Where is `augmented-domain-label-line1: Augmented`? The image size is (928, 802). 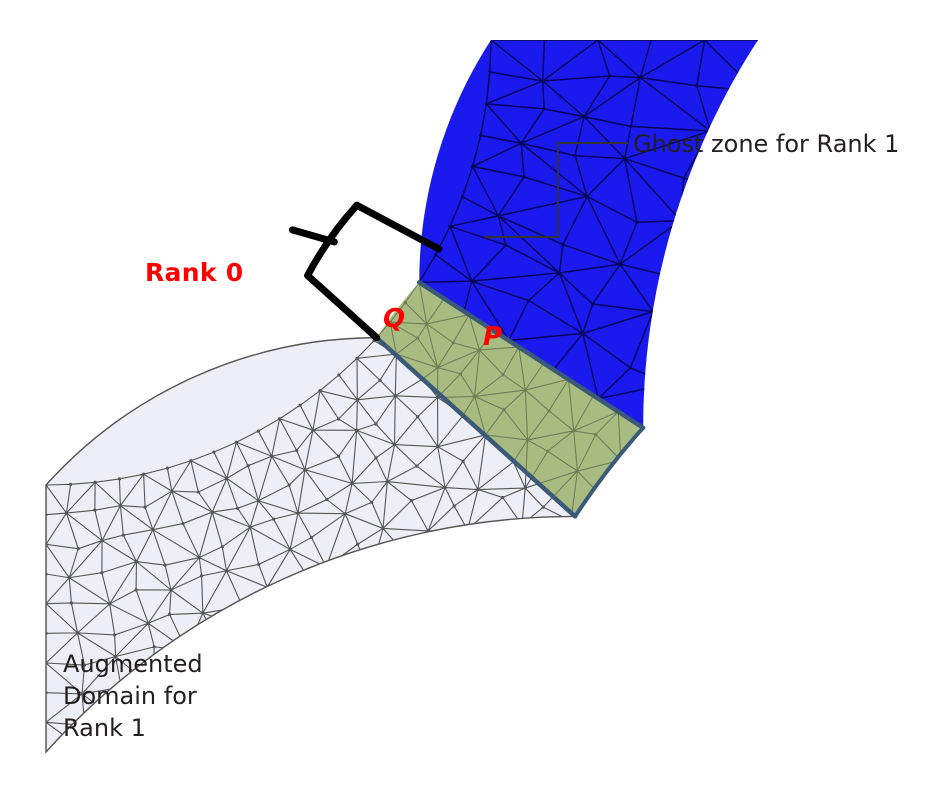
augmented-domain-label-line1: Augmented is located at coordinates (133, 664).